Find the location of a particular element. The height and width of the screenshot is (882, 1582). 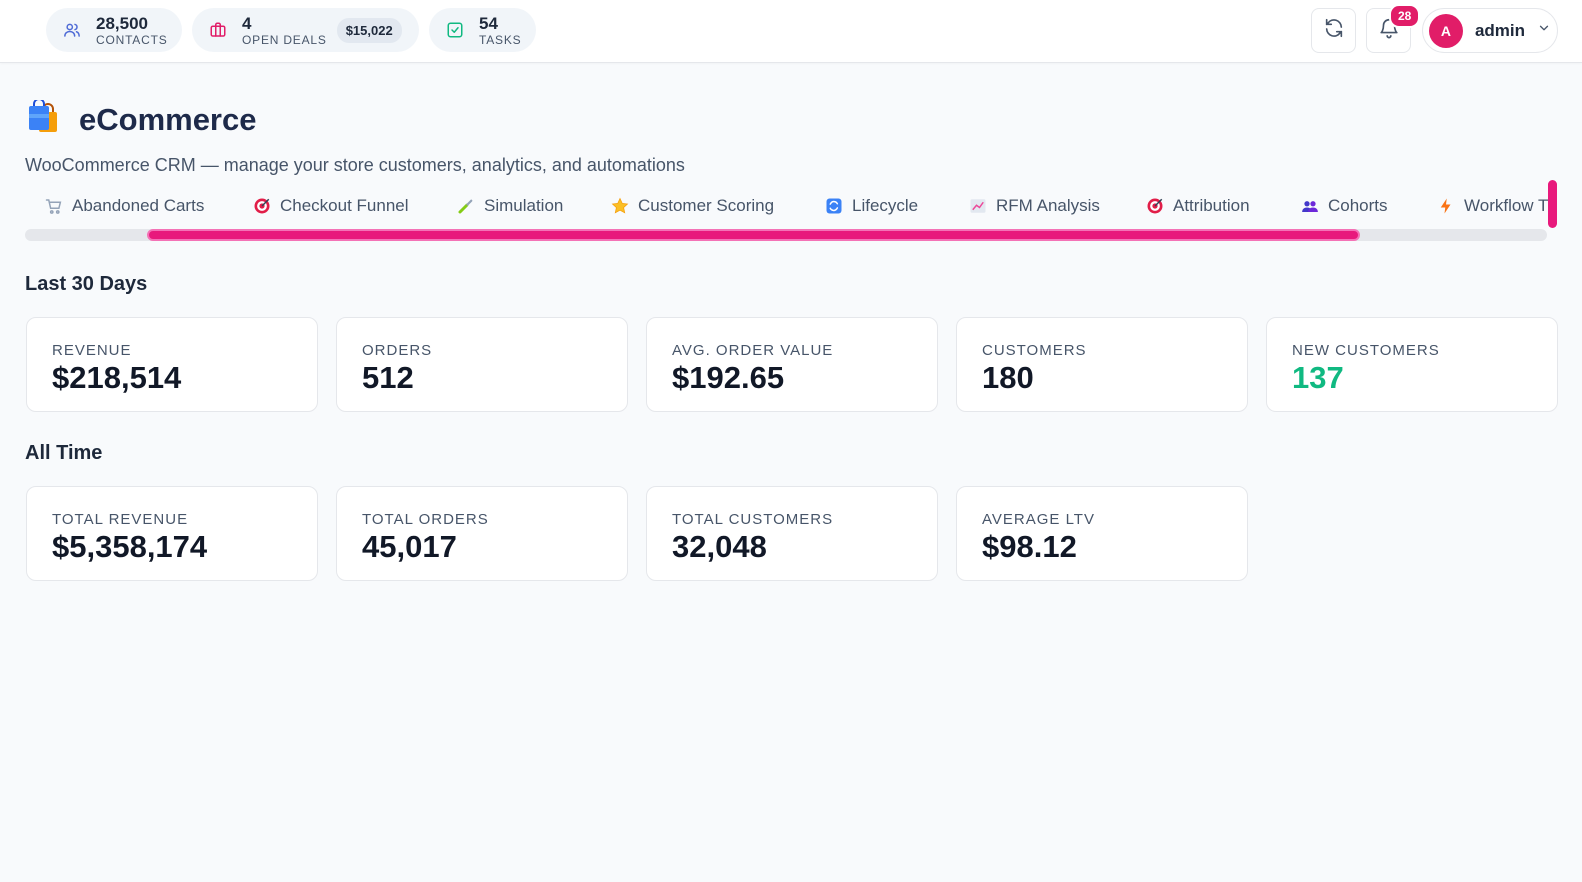

notifications-button: 28 is located at coordinates (1393, 28).